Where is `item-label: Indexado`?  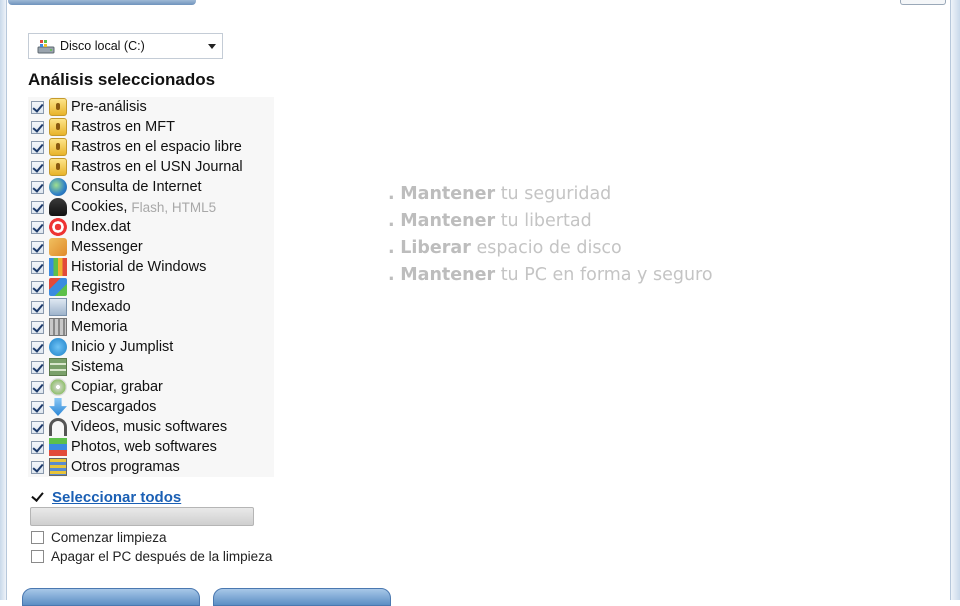
item-label: Indexado is located at coordinates (101, 307).